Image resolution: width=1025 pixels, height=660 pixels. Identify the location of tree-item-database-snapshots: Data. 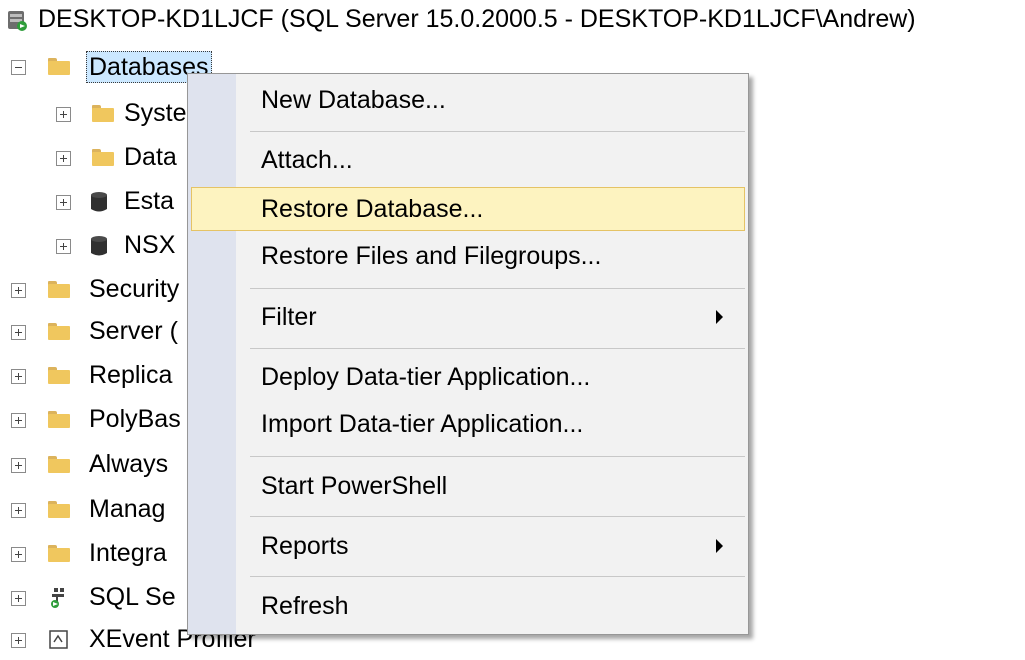
(95, 158).